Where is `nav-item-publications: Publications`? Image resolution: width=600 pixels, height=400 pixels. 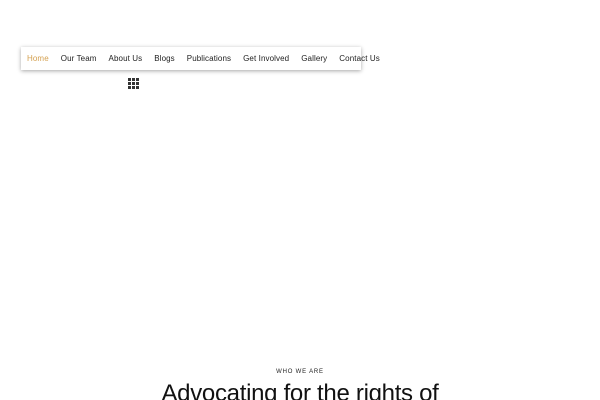 nav-item-publications: Publications is located at coordinates (209, 58).